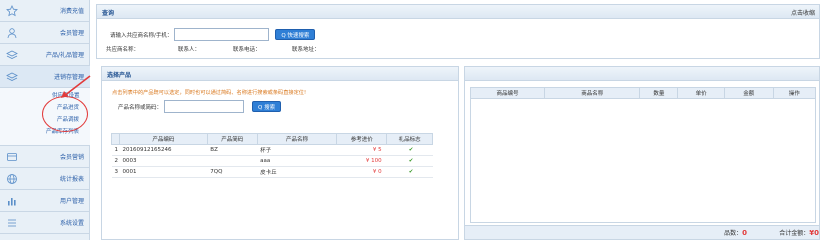  What do you see at coordinates (11, 200) in the screenshot?
I see `bar-chart-icon` at bounding box center [11, 200].